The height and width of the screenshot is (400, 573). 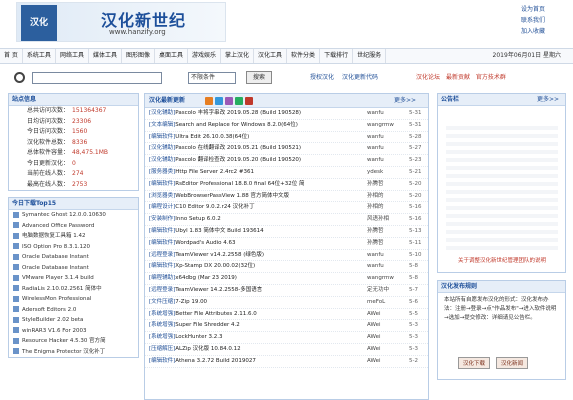 I want to click on top-download-item: ISO Option Pro 8.3.1.120, so click(x=73, y=247).